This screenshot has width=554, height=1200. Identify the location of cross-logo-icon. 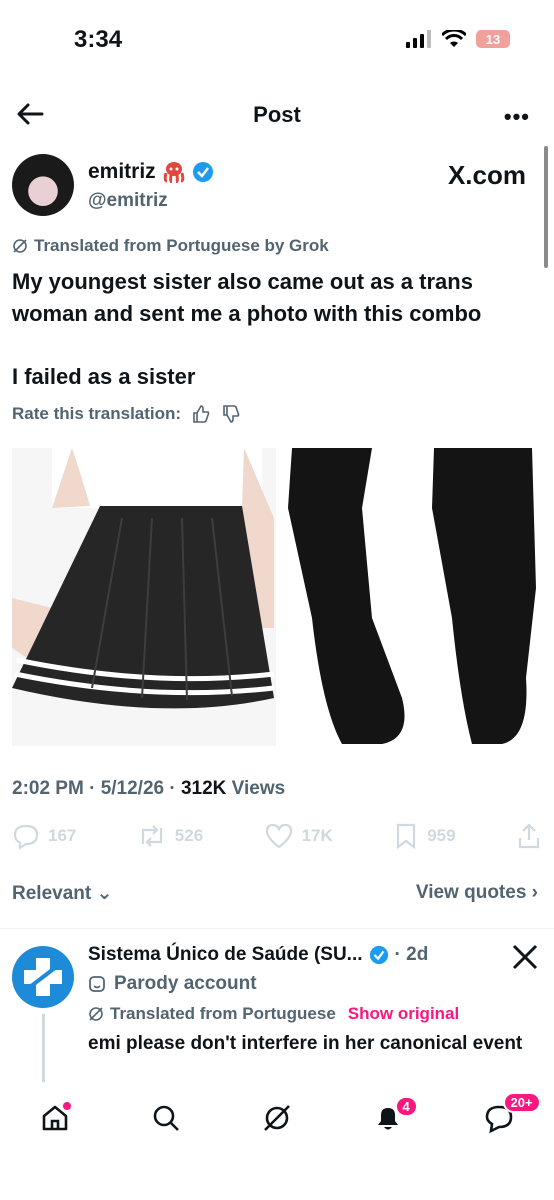
(43, 977).